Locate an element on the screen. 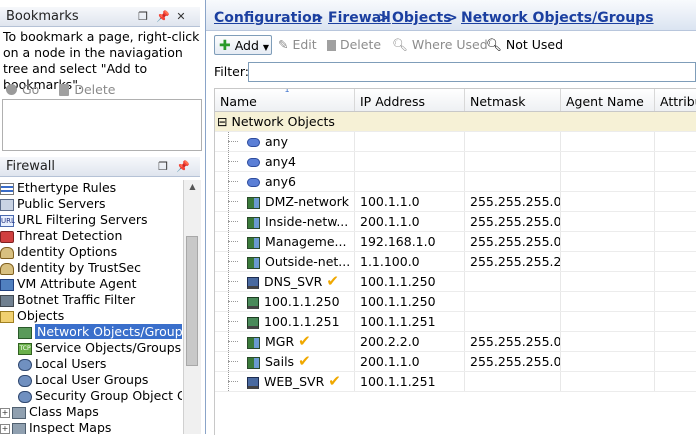  table-row: DMZ-network 100.1.1.0 255.255.255.0 is located at coordinates (455, 202).